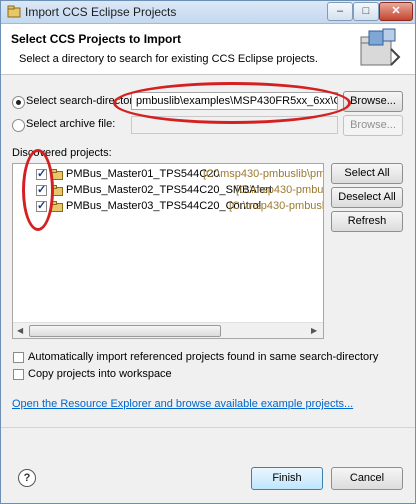 The image size is (416, 504). Describe the element at coordinates (18, 357) in the screenshot. I see `auto-import-checkbox` at that location.